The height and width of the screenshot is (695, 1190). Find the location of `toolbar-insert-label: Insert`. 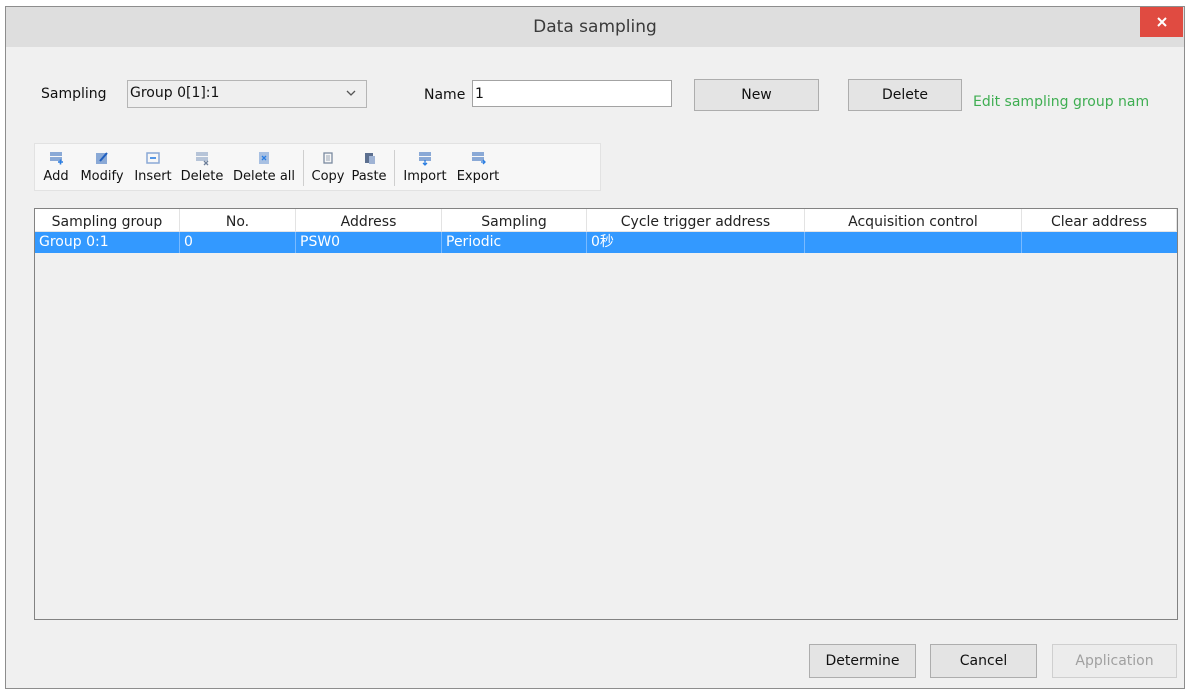

toolbar-insert-label: Insert is located at coordinates (153, 176).